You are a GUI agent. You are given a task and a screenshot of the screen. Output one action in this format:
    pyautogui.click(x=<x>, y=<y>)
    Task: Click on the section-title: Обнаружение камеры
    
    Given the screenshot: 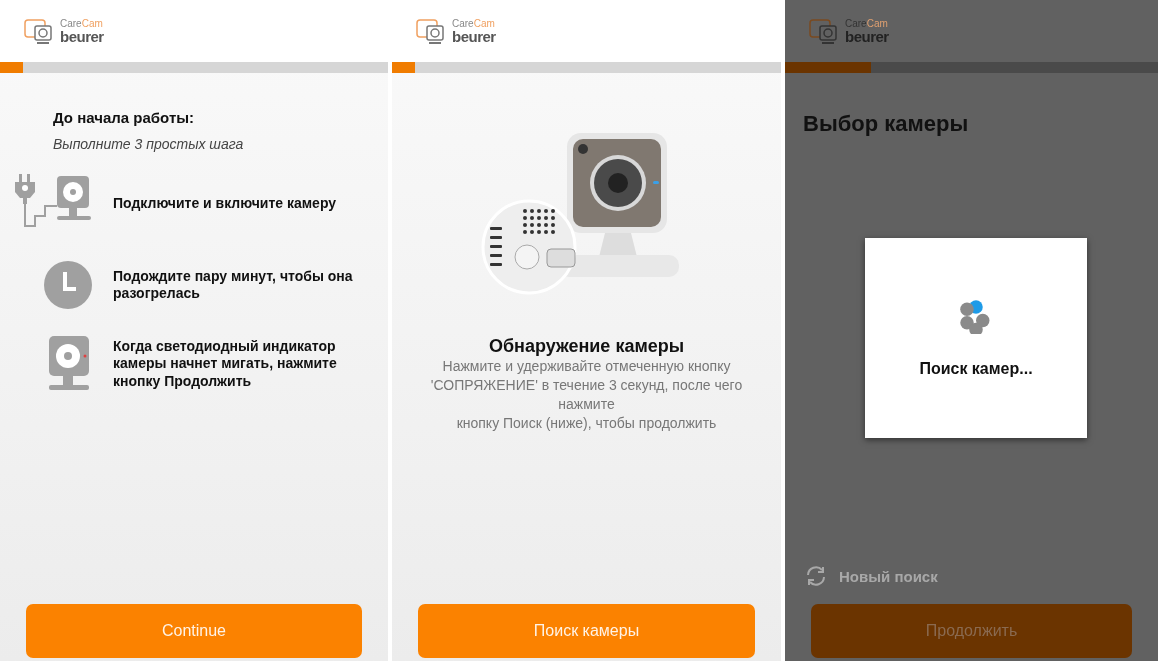 What is the action you would take?
    pyautogui.click(x=586, y=346)
    